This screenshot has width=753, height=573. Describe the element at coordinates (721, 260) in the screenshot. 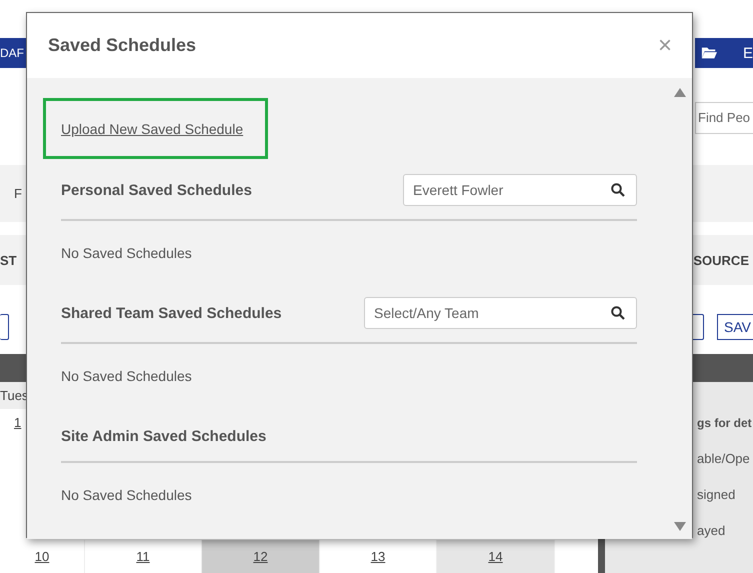

I see `column-label: SOURCE` at that location.